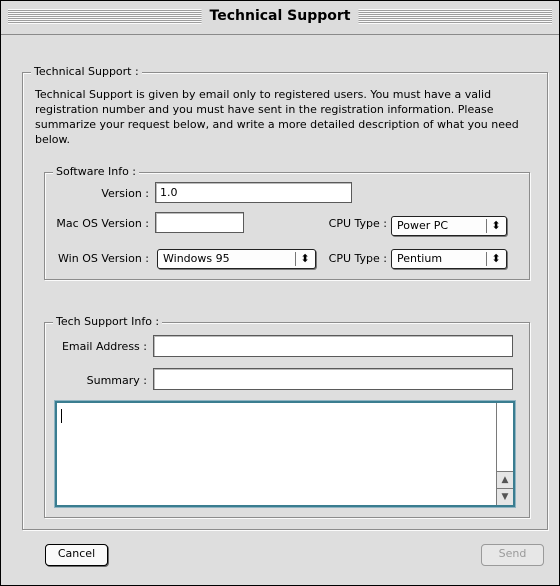 The width and height of the screenshot is (560, 586). I want to click on scroll-up-arrow-icon: ▲, so click(505, 479).